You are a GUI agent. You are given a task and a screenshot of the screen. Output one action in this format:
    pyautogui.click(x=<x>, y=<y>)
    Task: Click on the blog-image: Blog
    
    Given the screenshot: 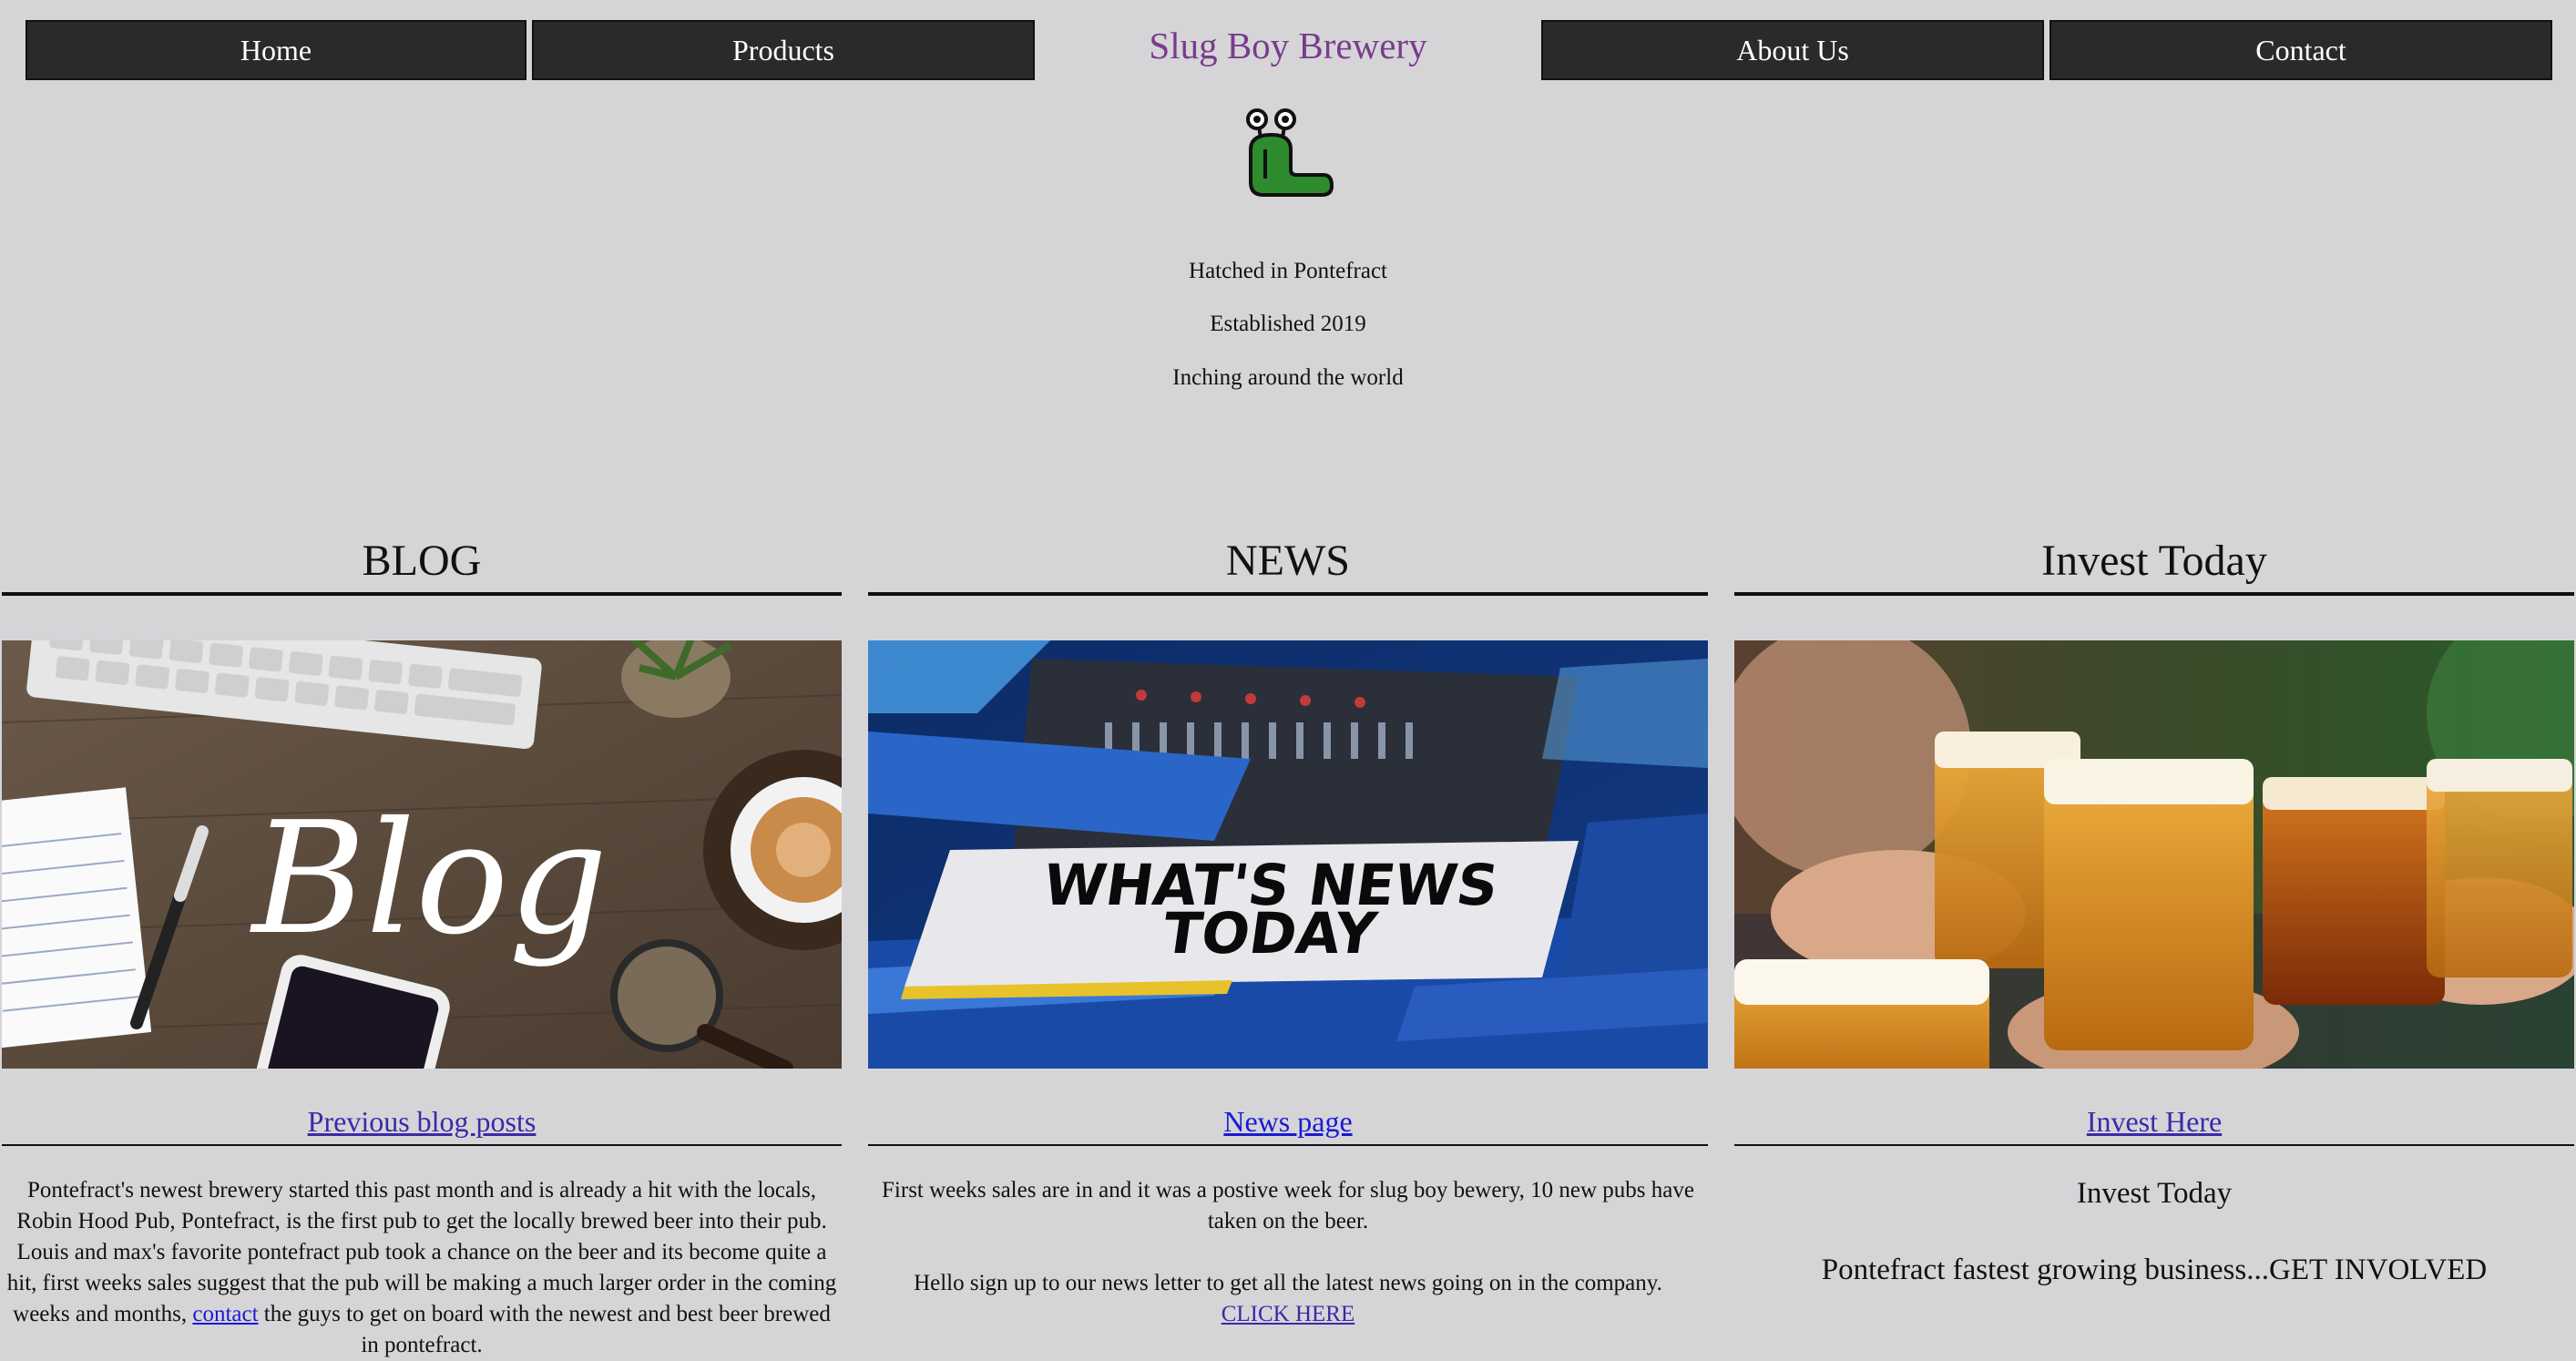 What is the action you would take?
    pyautogui.click(x=422, y=855)
    